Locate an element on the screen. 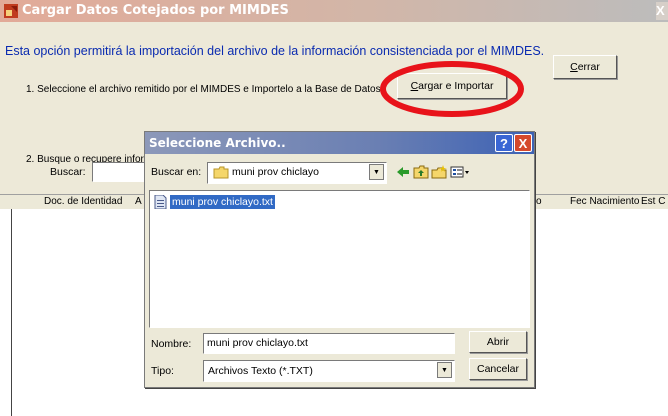 The image size is (668, 416). table-divider is located at coordinates (11, 312).